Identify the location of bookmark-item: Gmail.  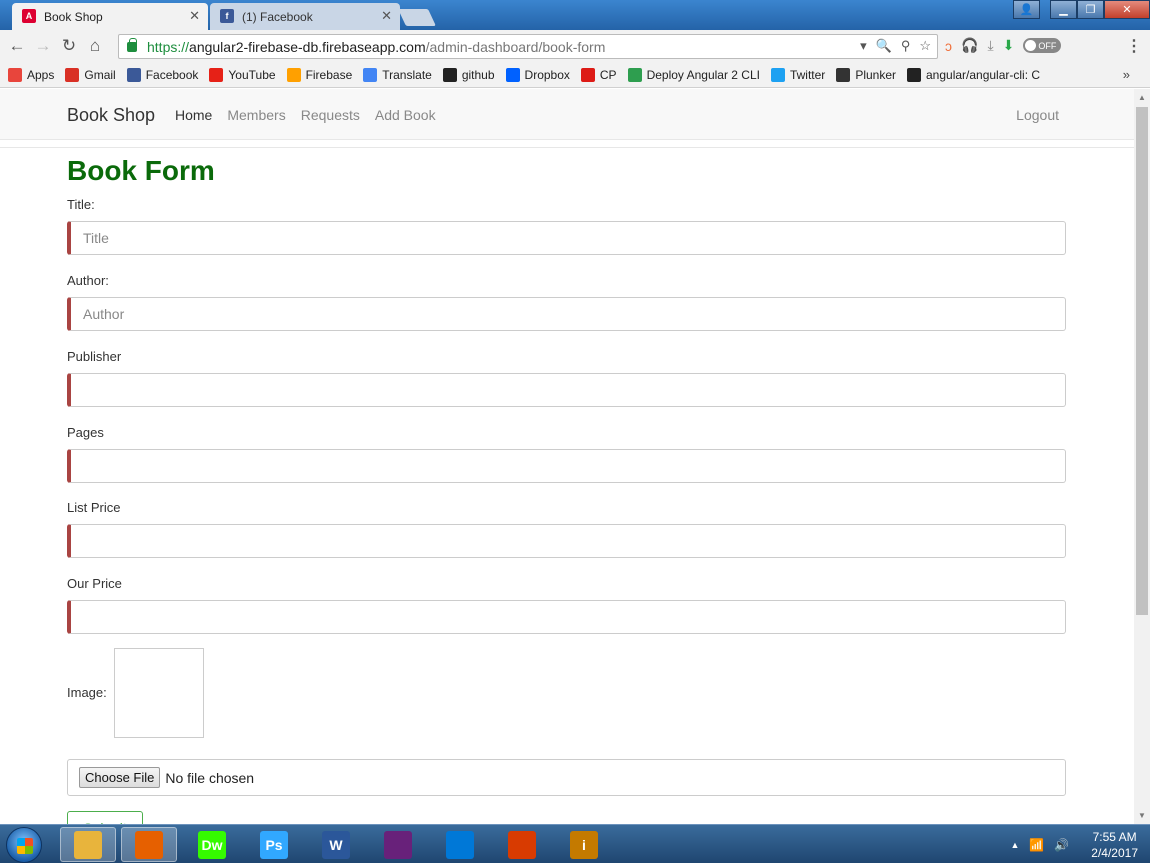
(90, 74).